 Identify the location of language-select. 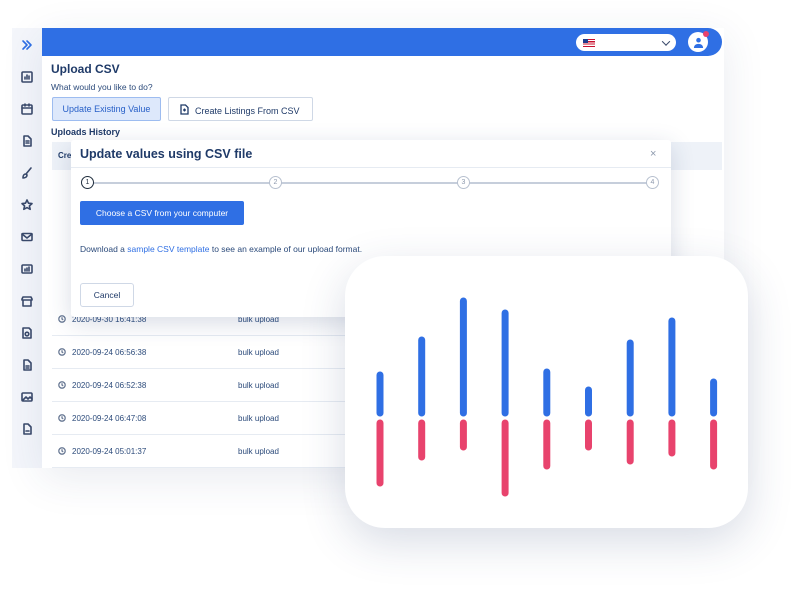
(626, 42).